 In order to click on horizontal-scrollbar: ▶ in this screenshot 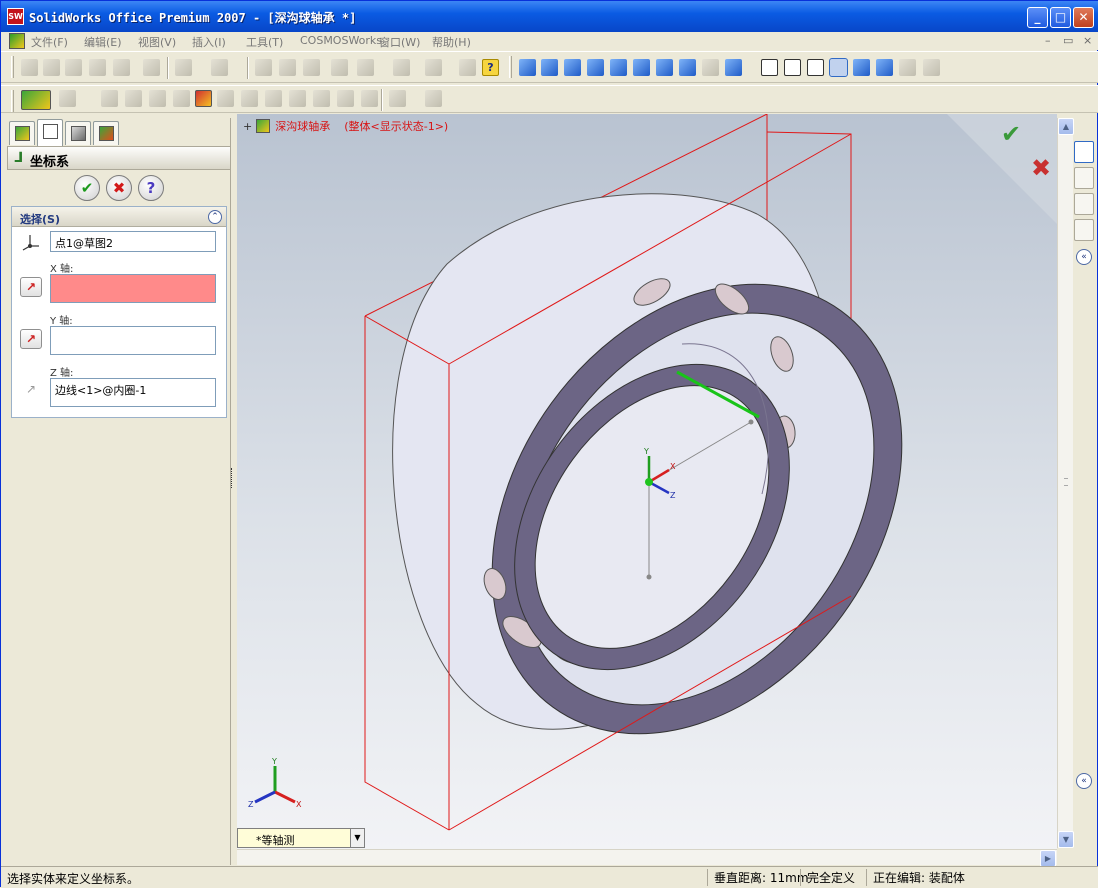, I will do `click(647, 858)`.